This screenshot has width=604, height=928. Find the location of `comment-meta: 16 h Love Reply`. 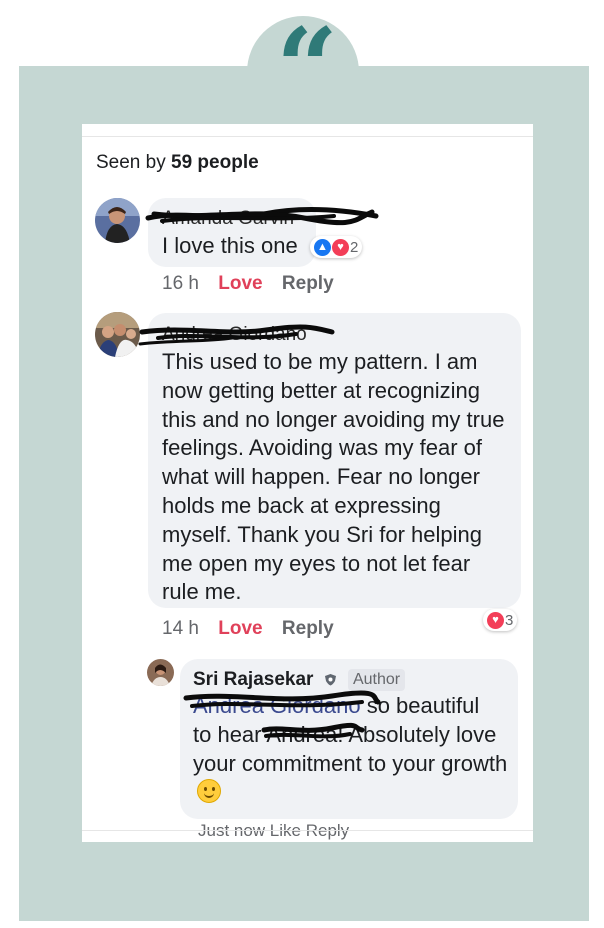

comment-meta: 16 h Love Reply is located at coordinates (248, 284).